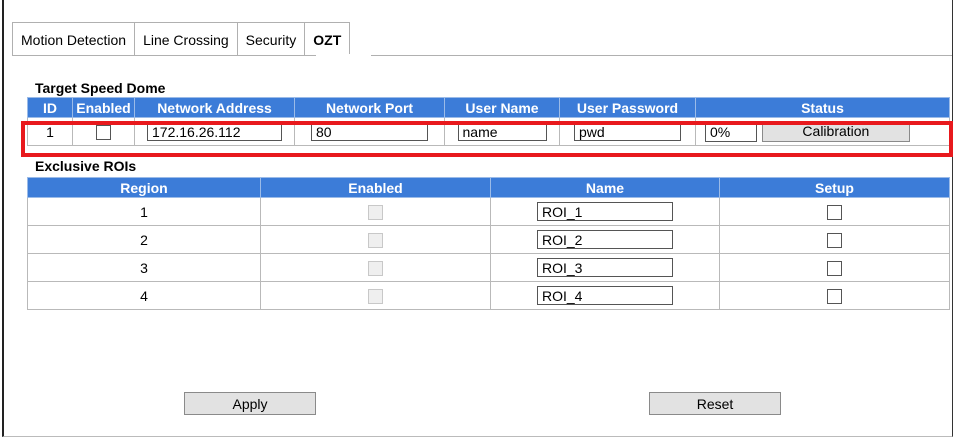 This screenshot has height=438, width=957. I want to click on region-number: 2, so click(144, 239).